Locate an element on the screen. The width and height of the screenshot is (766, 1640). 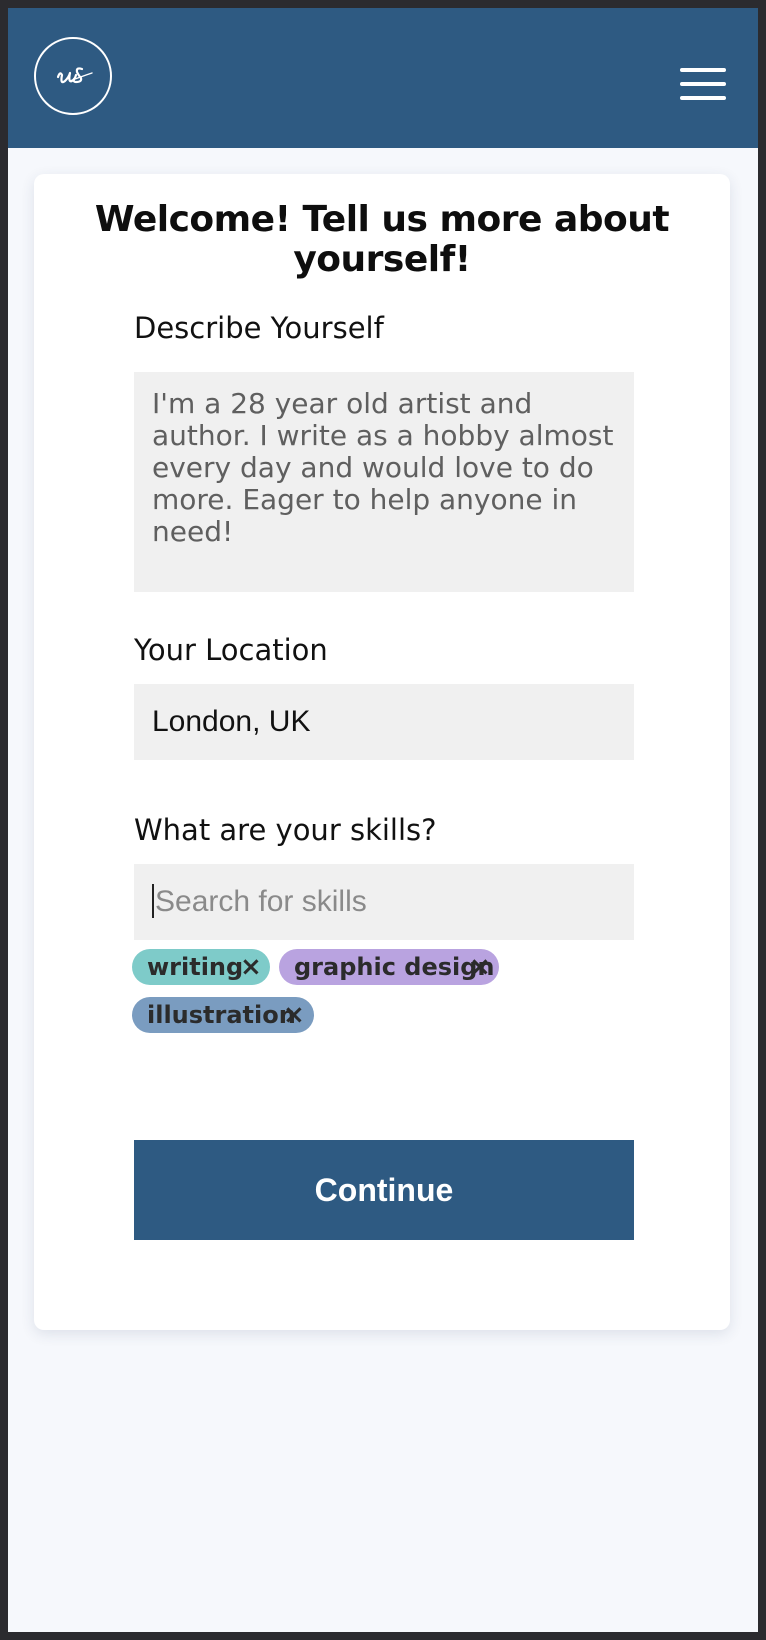
location-input: London, UK is located at coordinates (384, 722).